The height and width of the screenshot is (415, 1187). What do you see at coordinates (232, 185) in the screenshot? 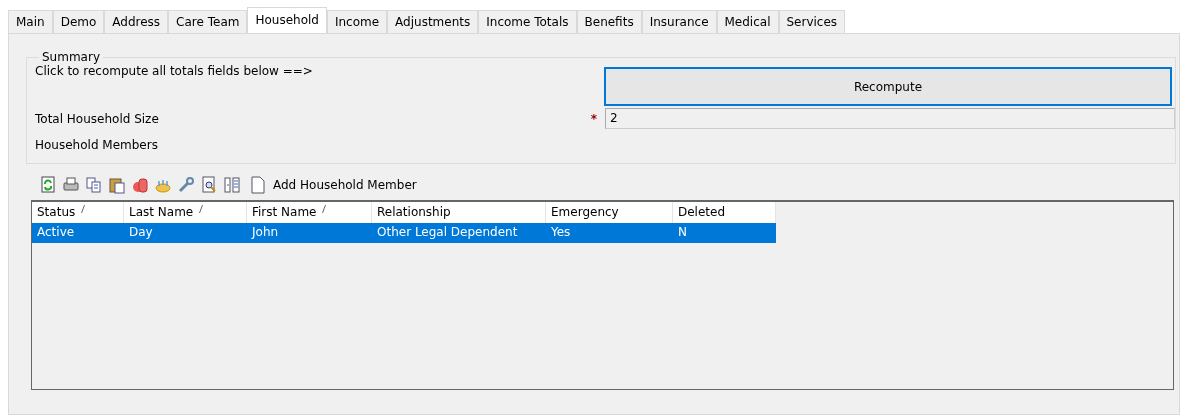
I see `columns-icon` at bounding box center [232, 185].